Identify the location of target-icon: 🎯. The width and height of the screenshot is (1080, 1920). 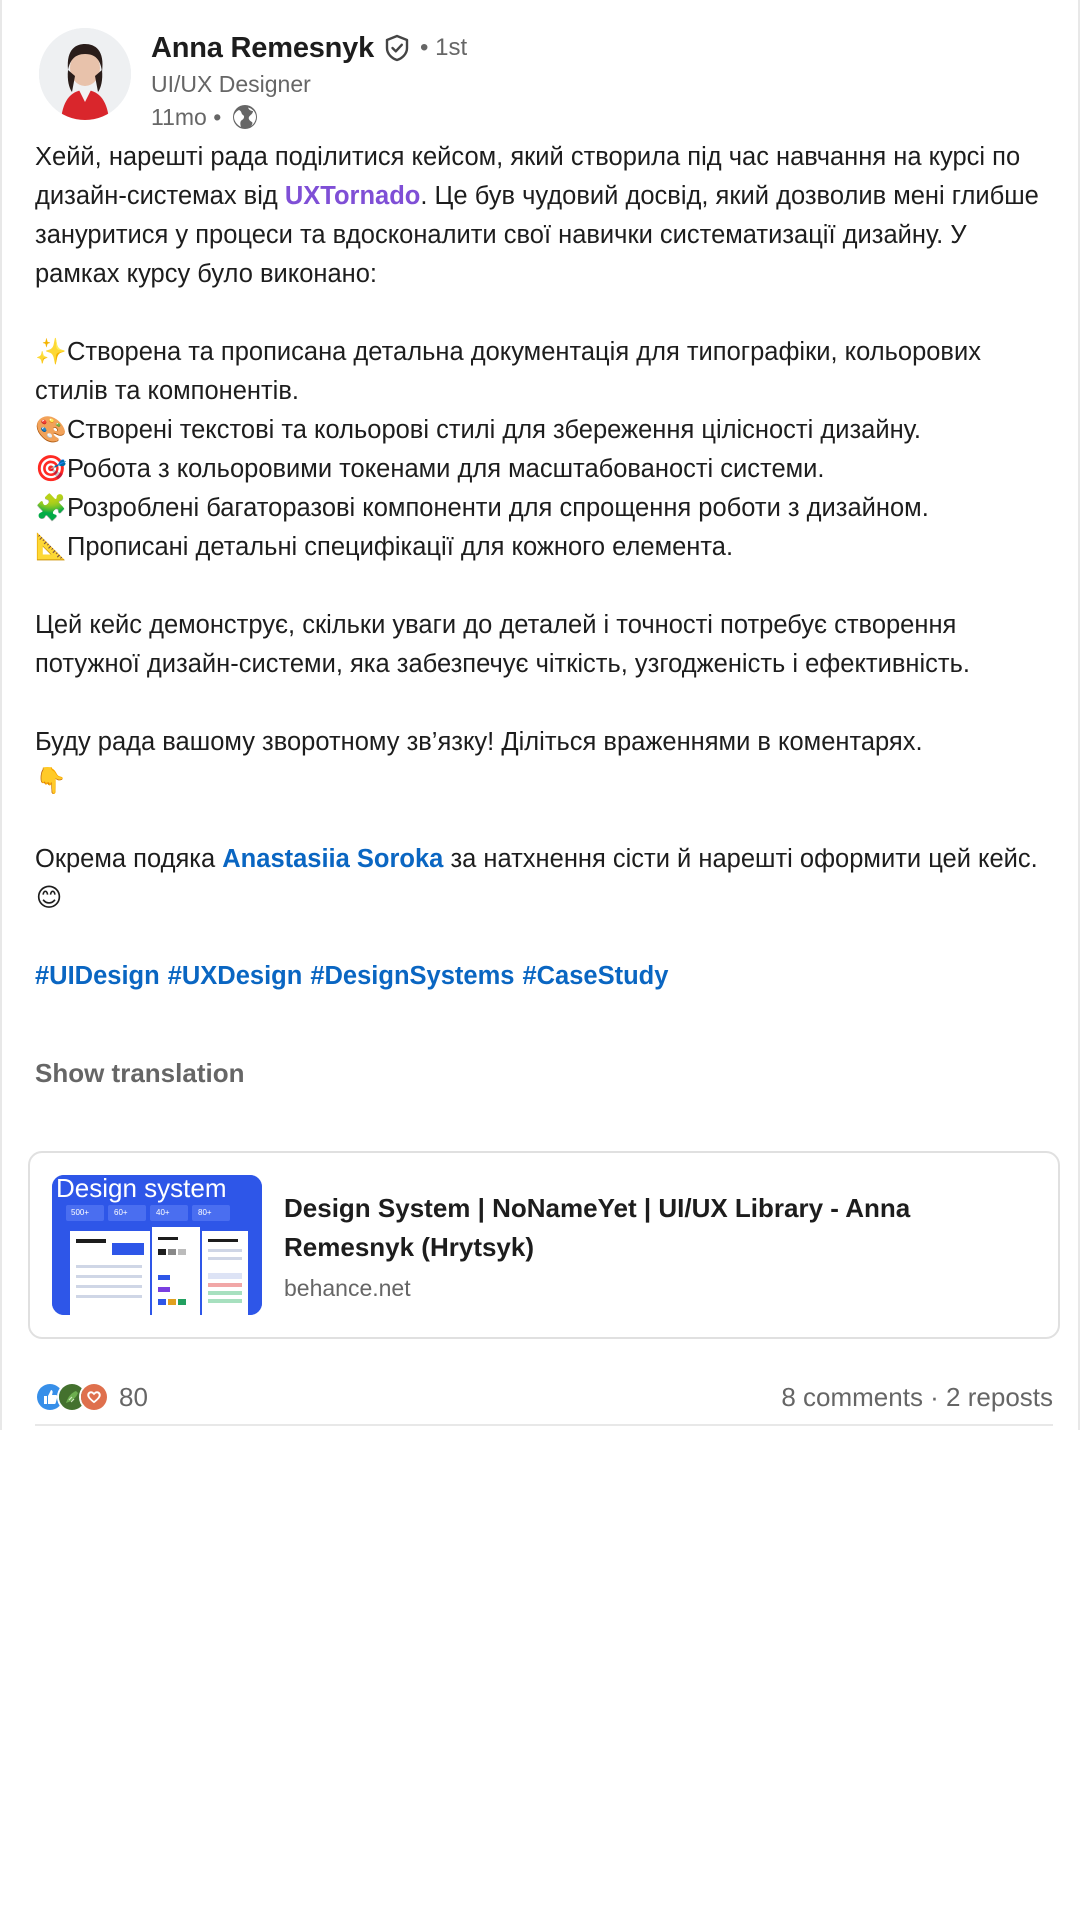
(51, 469).